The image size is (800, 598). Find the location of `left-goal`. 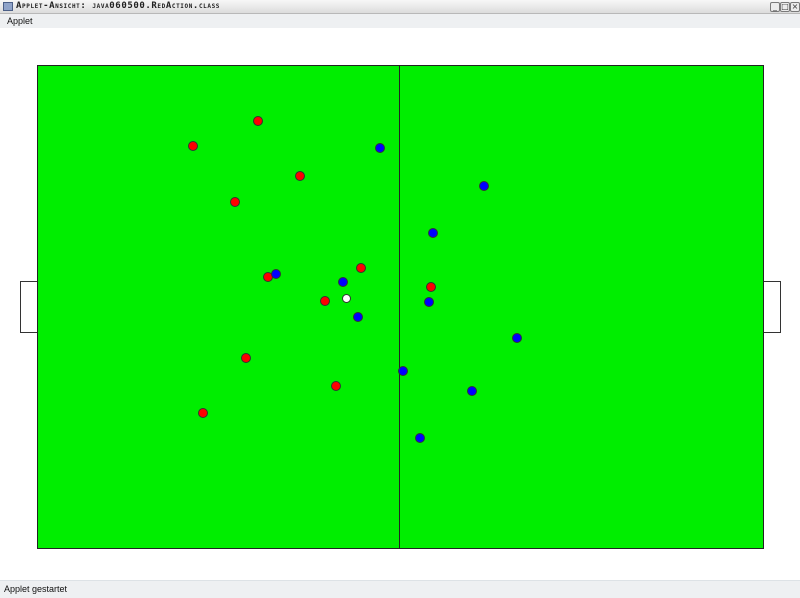

left-goal is located at coordinates (29, 307).